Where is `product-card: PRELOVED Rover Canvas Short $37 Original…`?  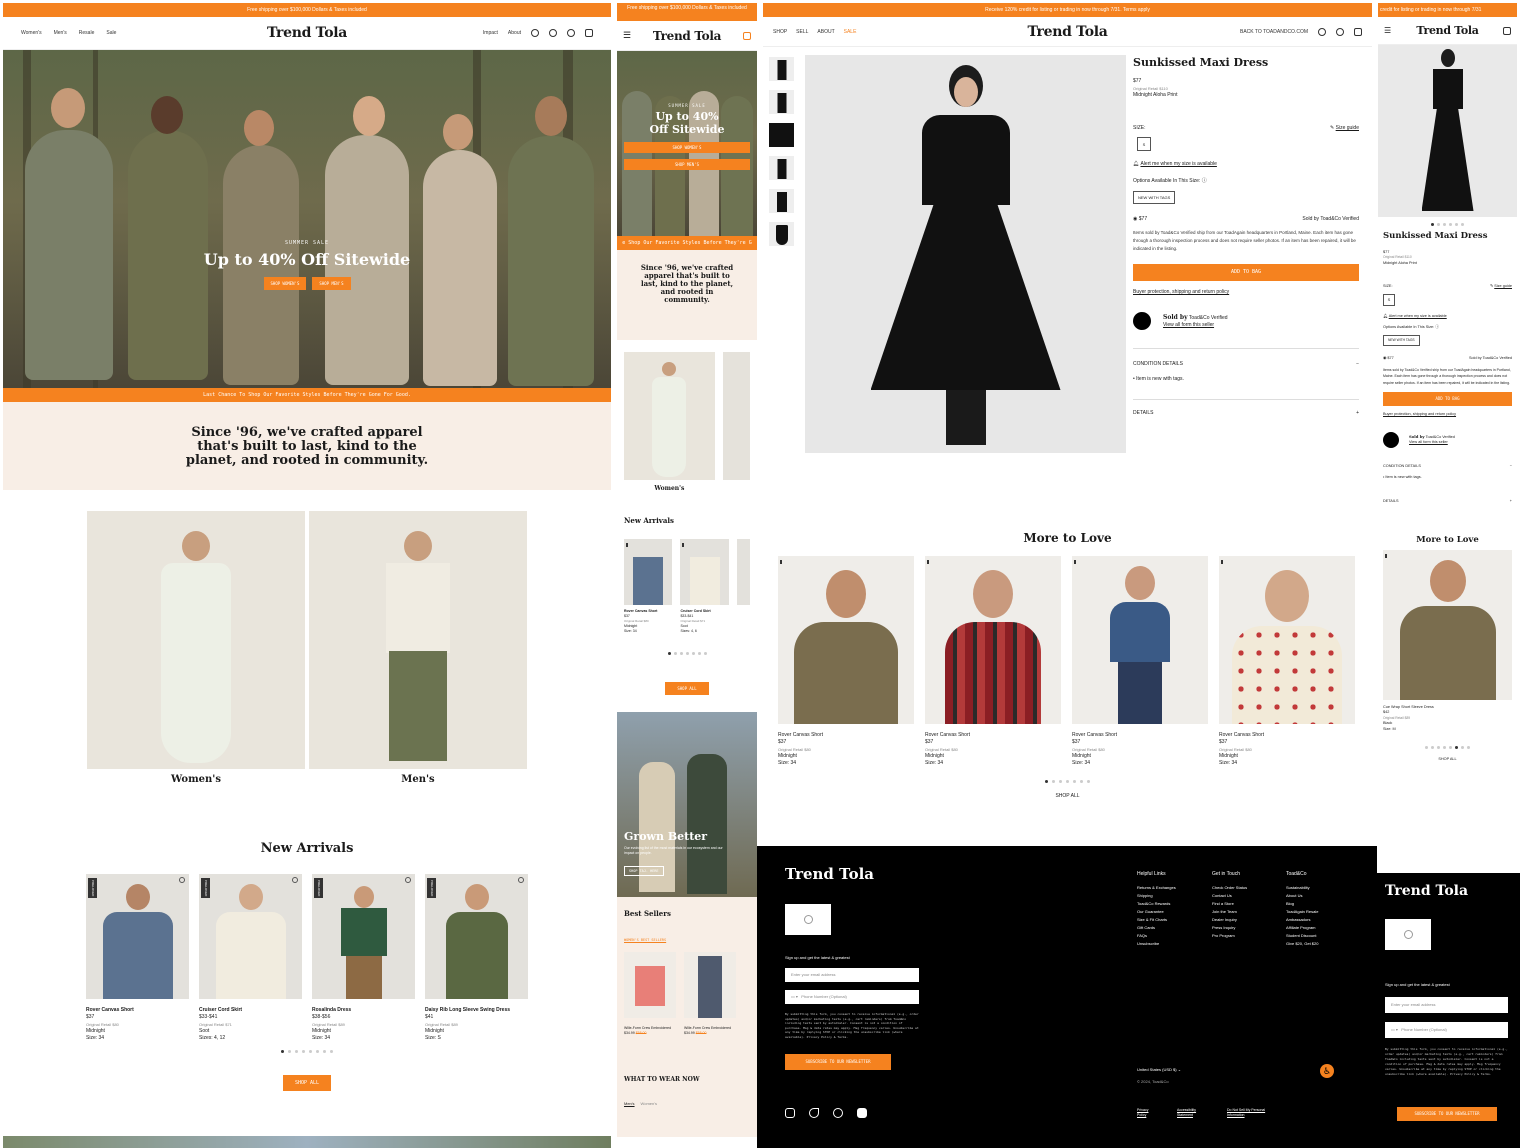 product-card: PRELOVED Rover Canvas Short $37 Original… is located at coordinates (137, 958).